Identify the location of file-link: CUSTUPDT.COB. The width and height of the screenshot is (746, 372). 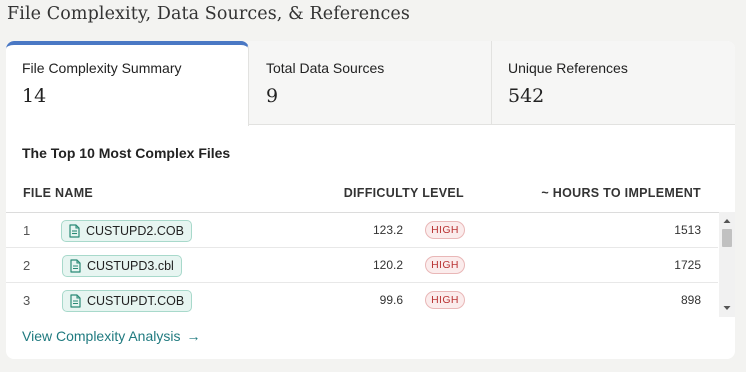
(127, 301).